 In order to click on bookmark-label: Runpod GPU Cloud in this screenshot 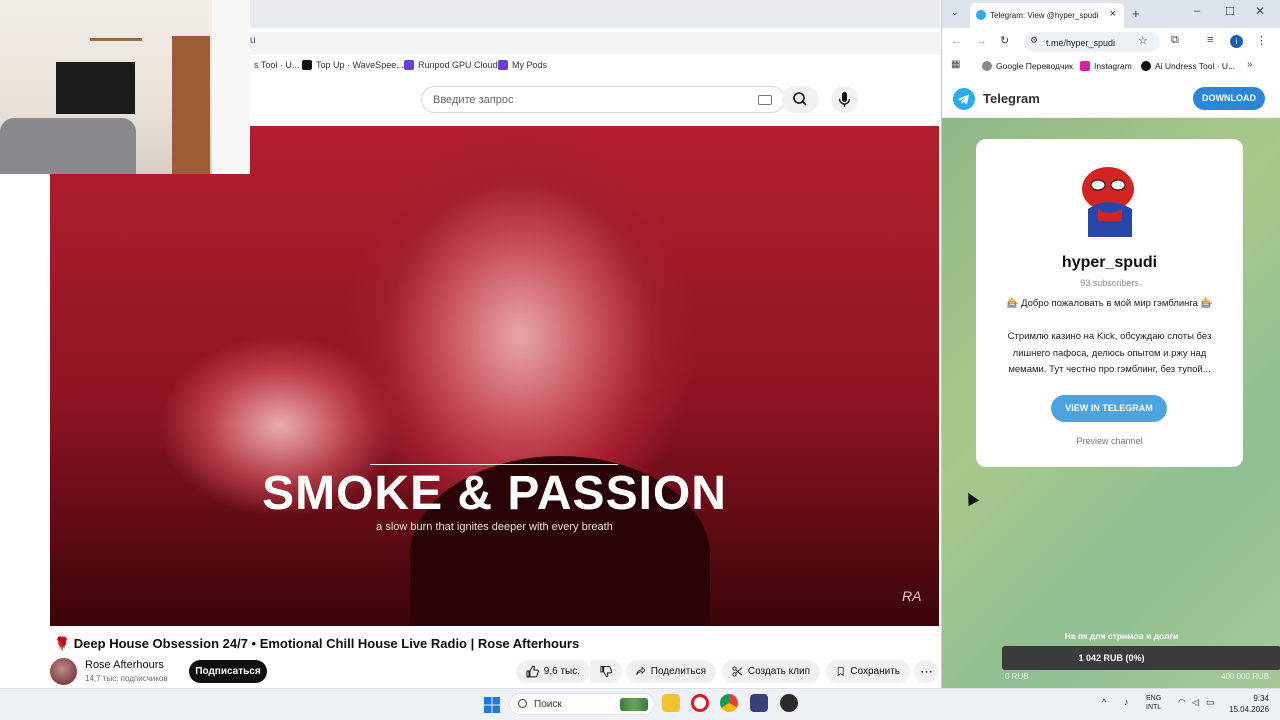, I will do `click(458, 65)`.